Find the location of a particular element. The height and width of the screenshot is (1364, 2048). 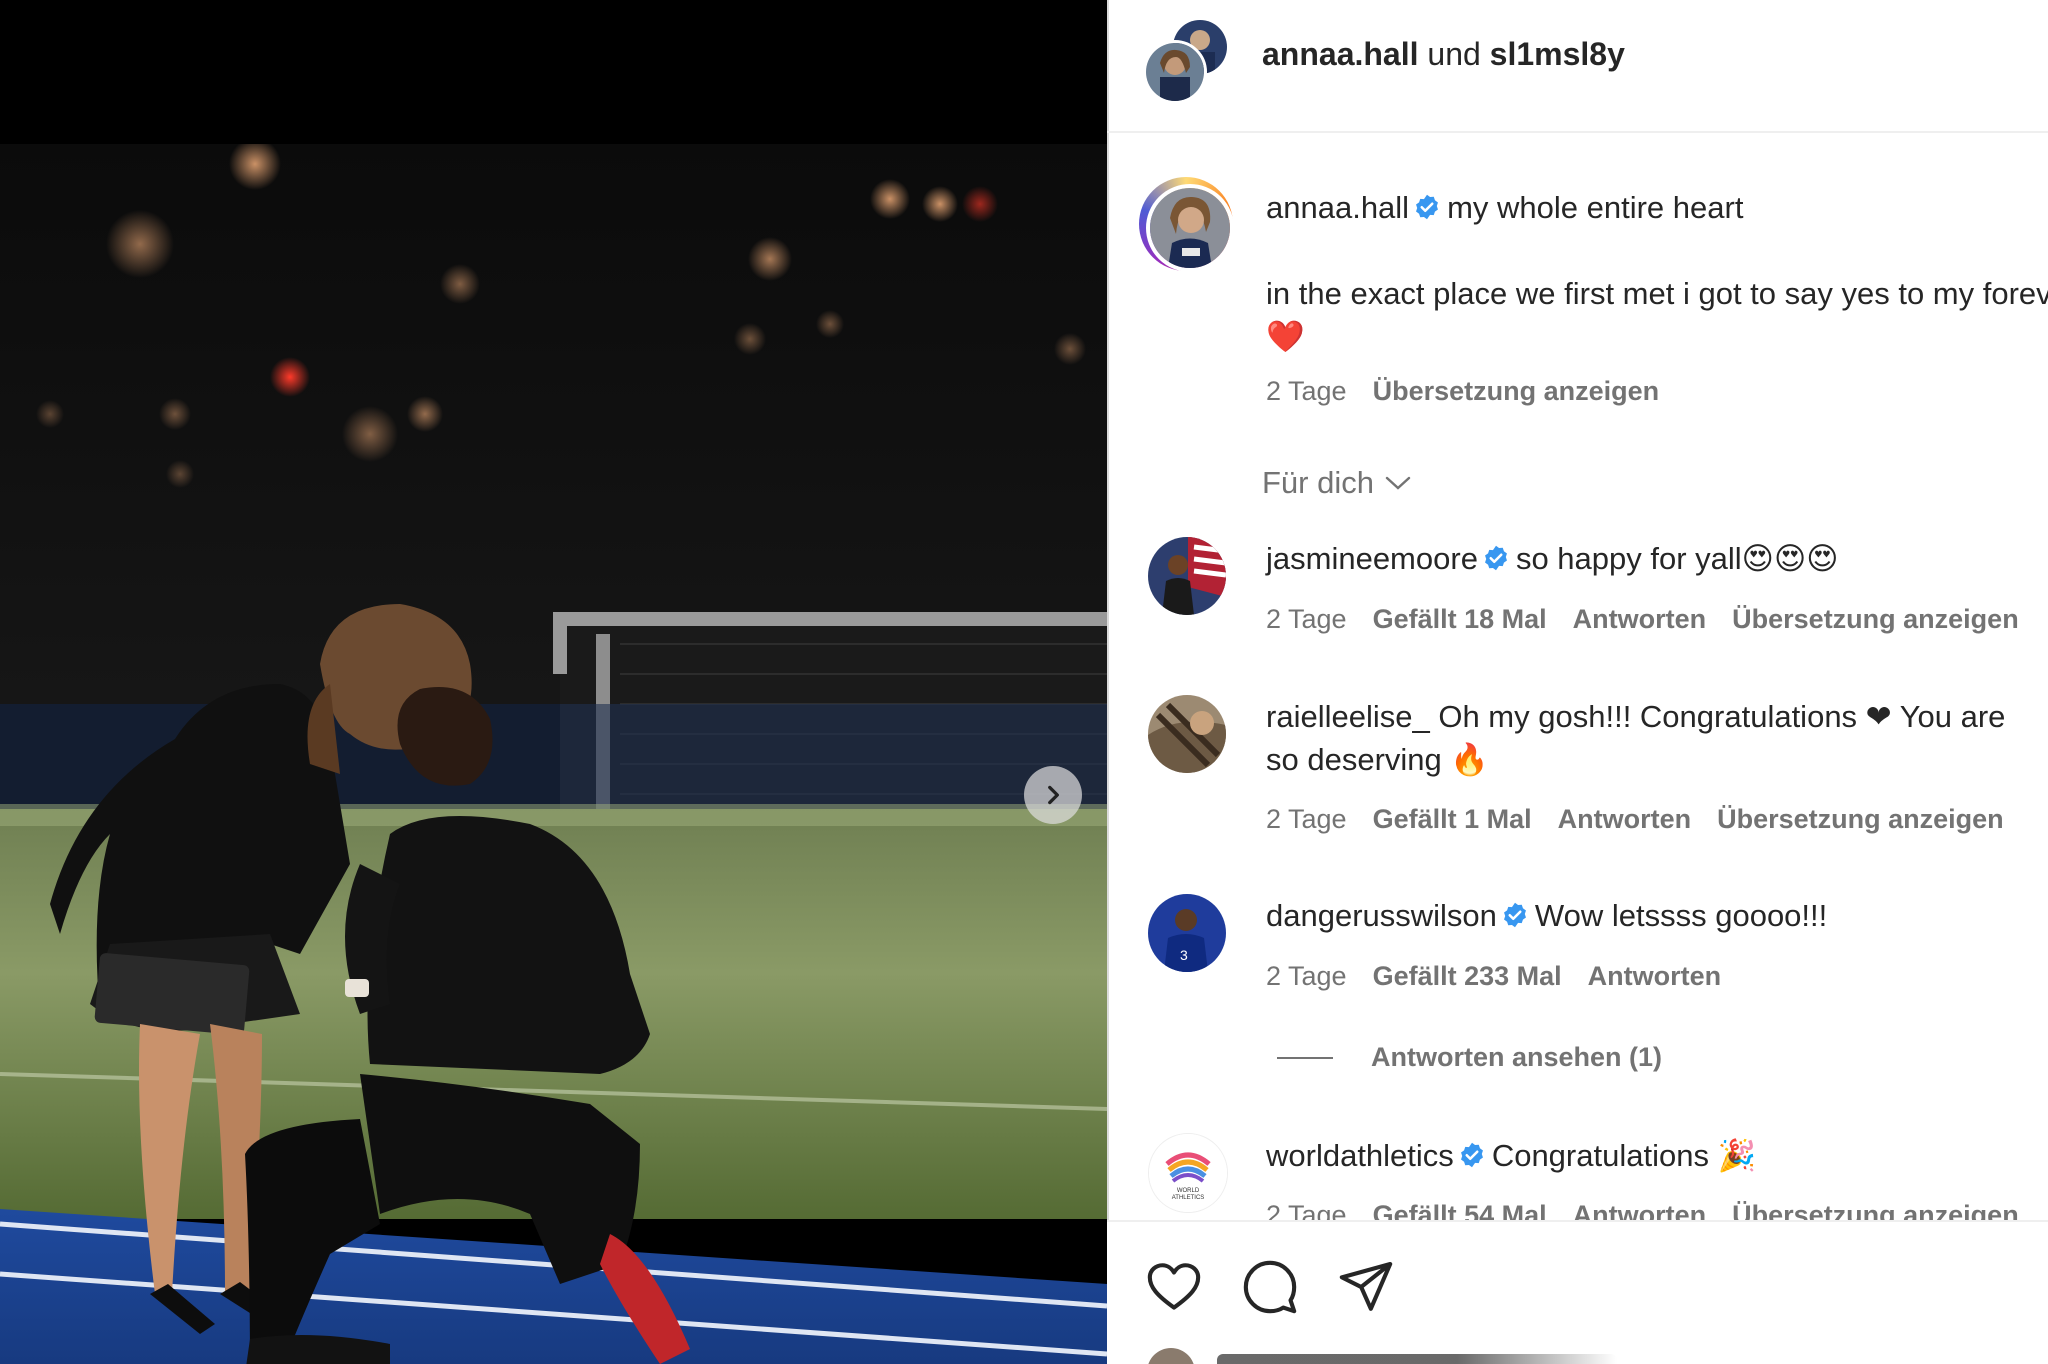

media-letterbox is located at coordinates (553, 72).